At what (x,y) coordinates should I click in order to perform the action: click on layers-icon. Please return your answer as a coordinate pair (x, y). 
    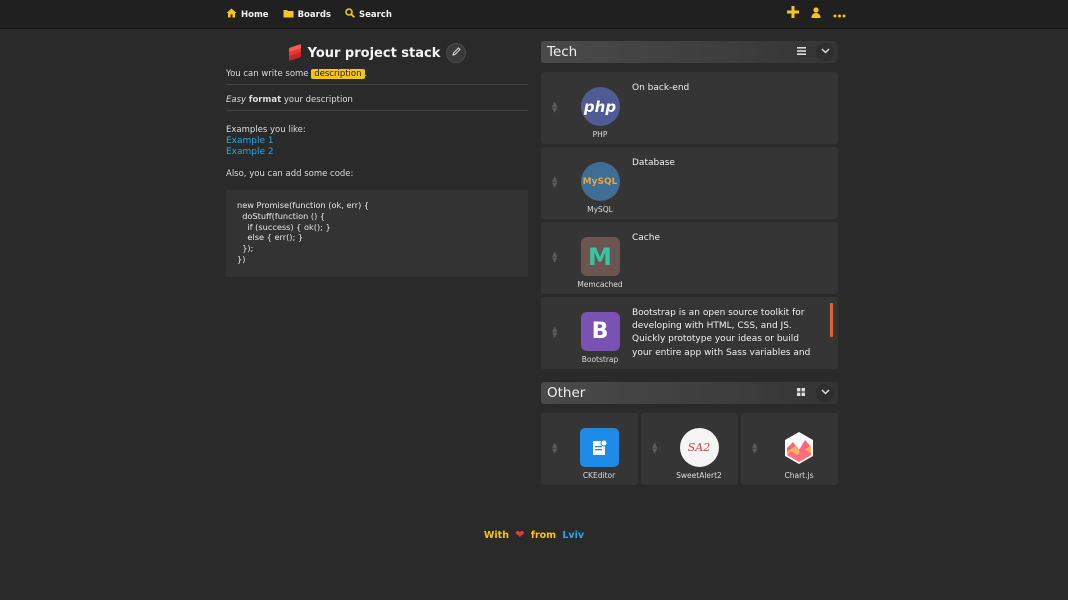
    Looking at the image, I should click on (295, 52).